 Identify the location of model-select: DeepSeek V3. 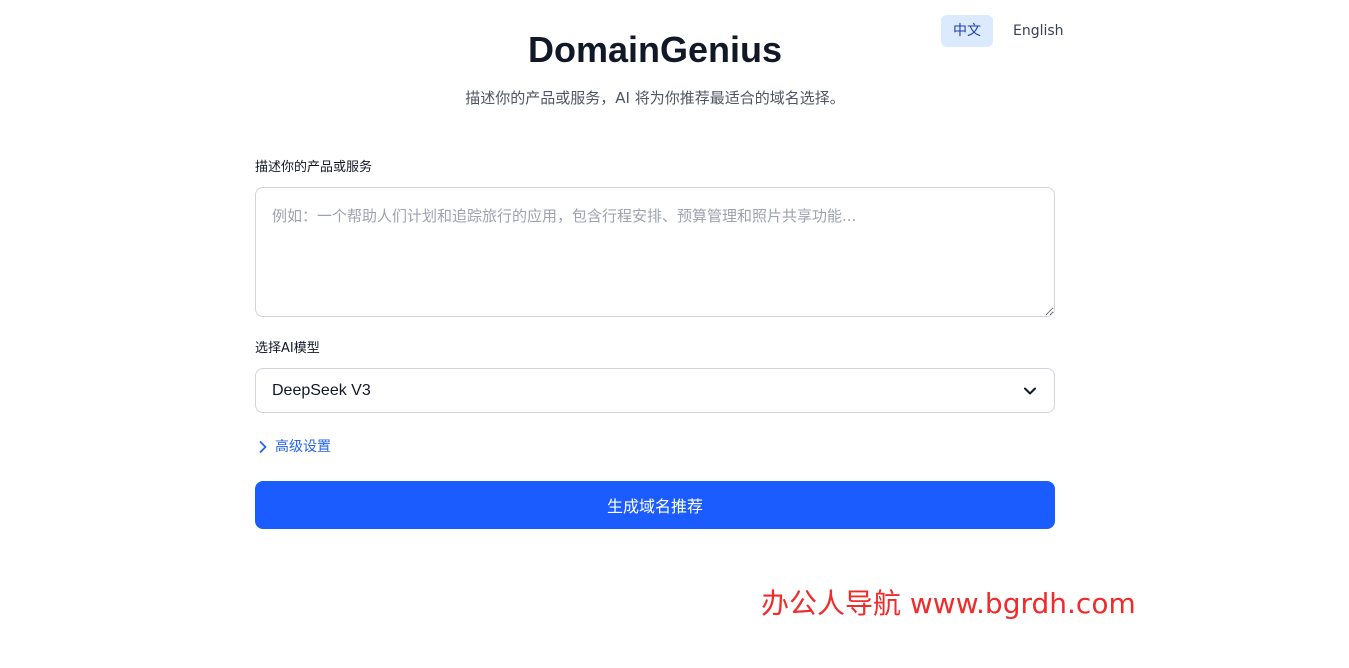
(655, 390).